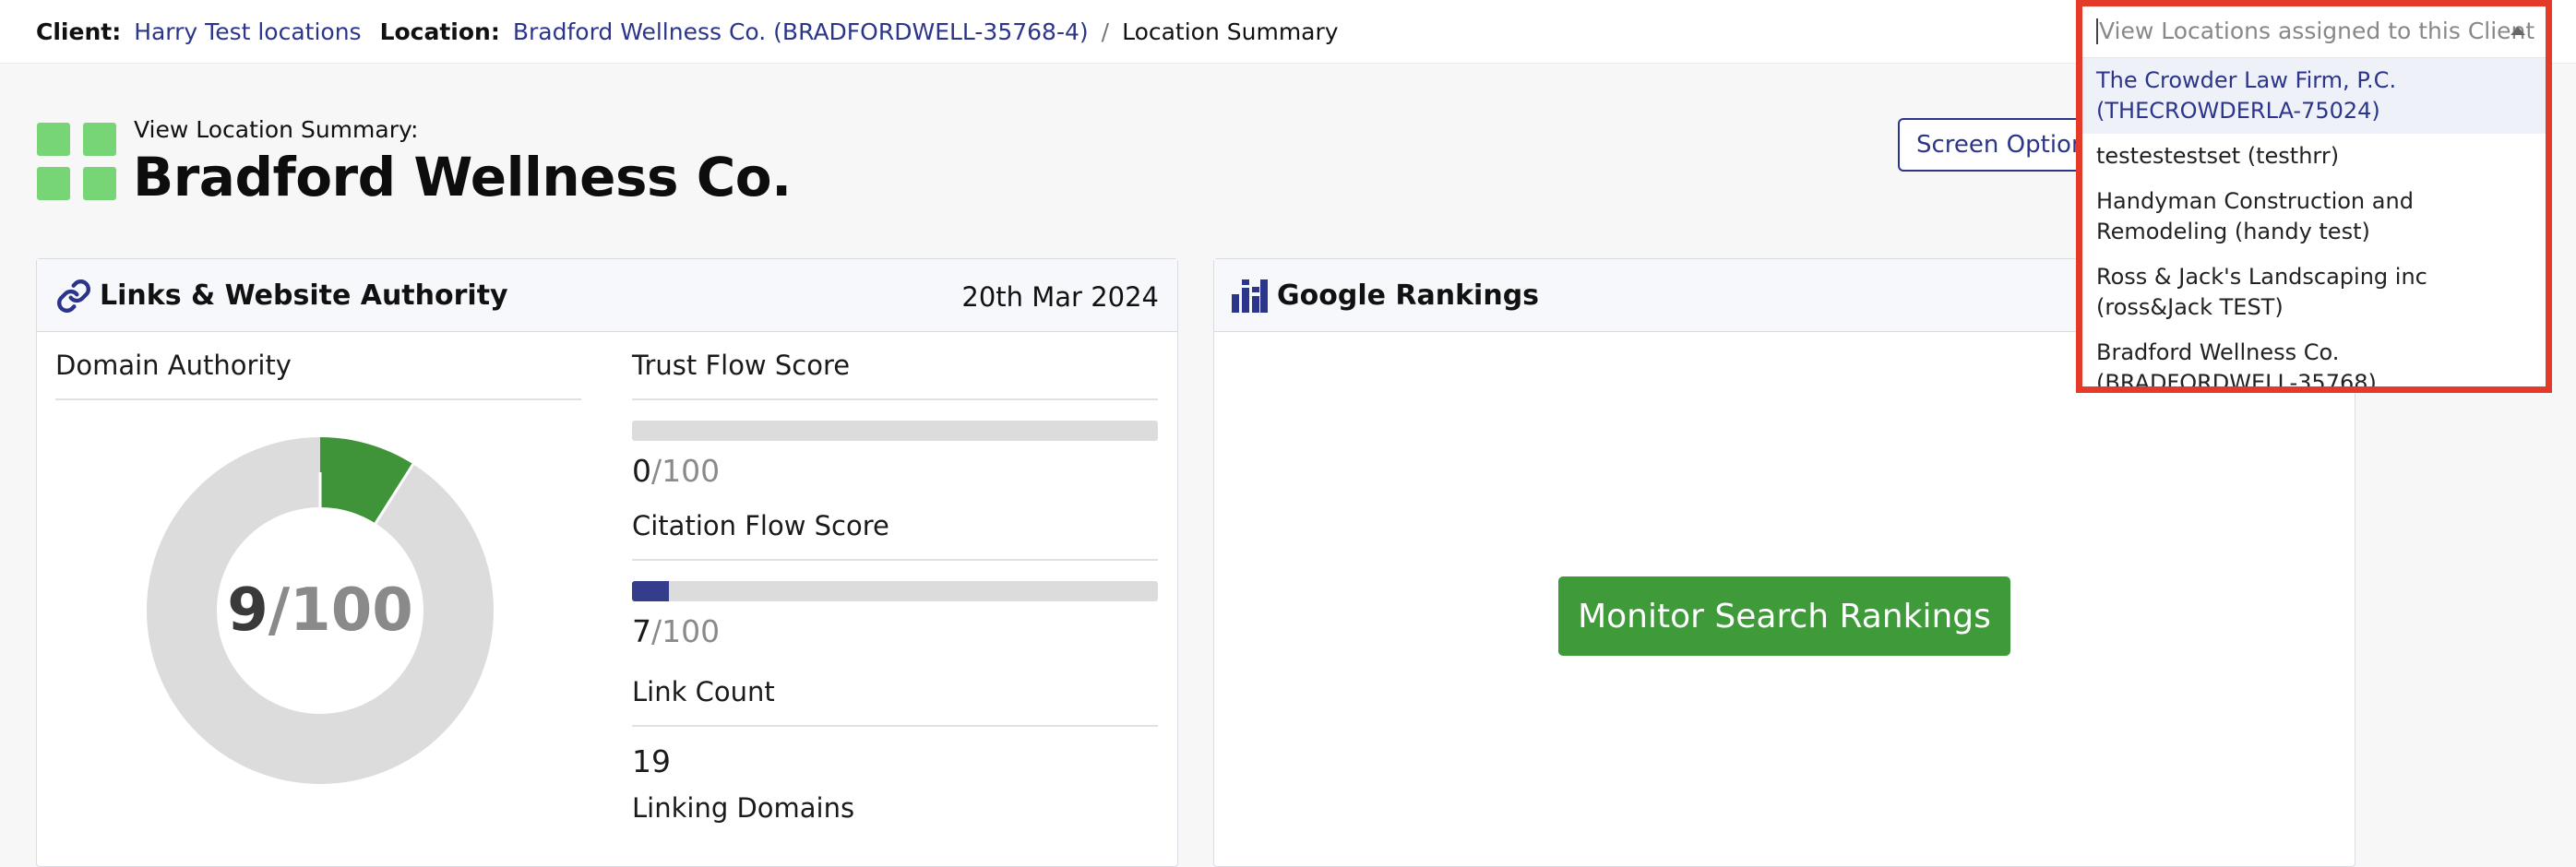  What do you see at coordinates (641, 471) in the screenshot?
I see `trust-flow-value: 0` at bounding box center [641, 471].